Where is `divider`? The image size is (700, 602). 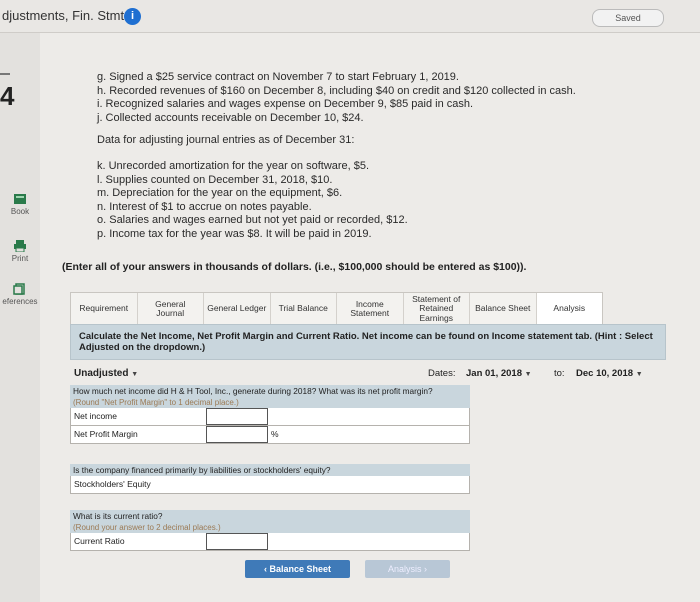
divider is located at coordinates (5, 74).